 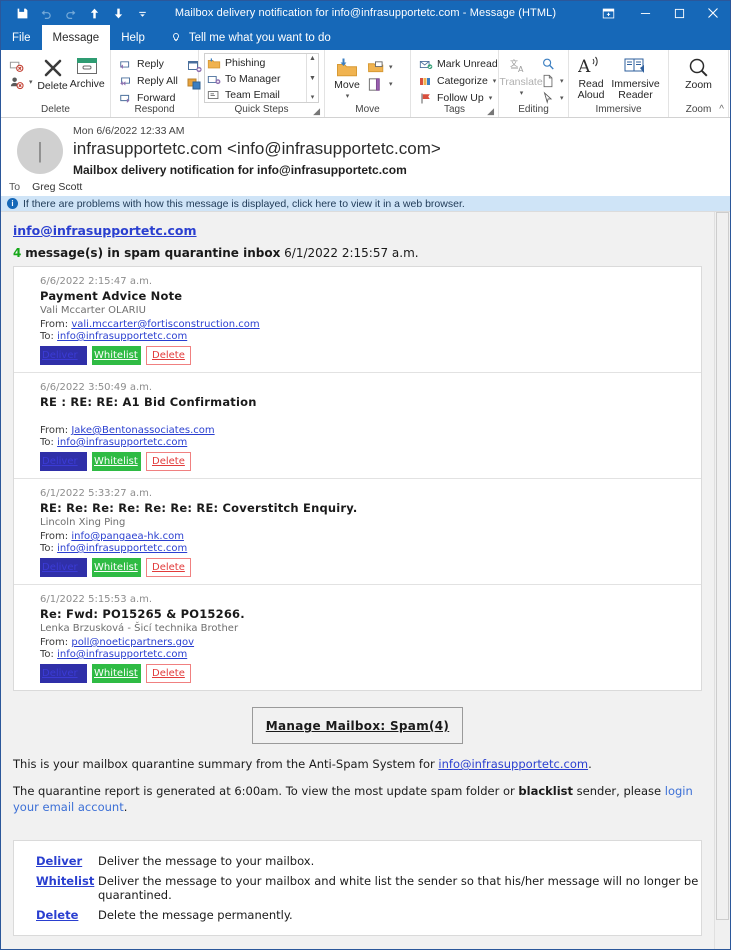 I want to click on categorize-button: Categorize ▾, so click(x=458, y=81).